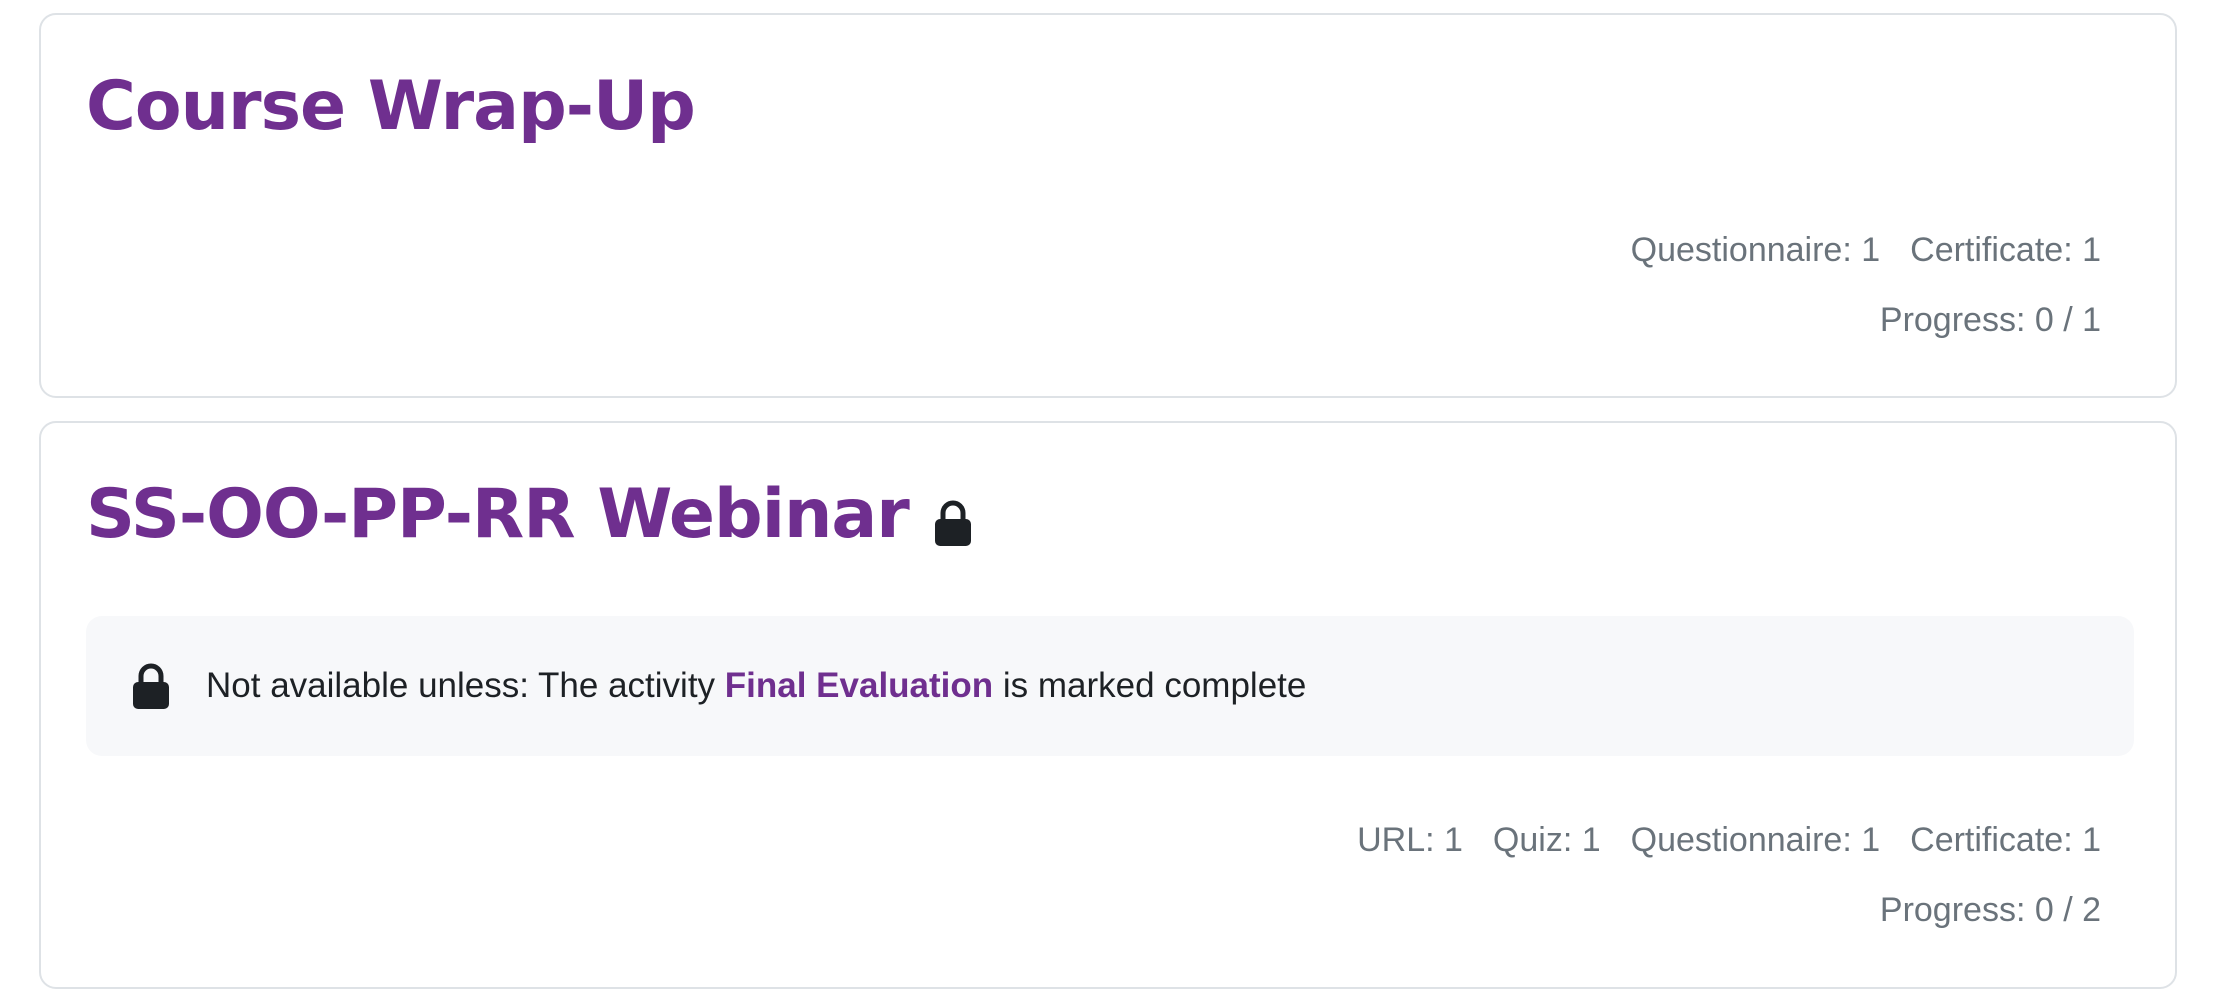 The image size is (2225, 1007). Describe the element at coordinates (1410, 840) in the screenshot. I see `activity-count-url: URL: 1` at that location.